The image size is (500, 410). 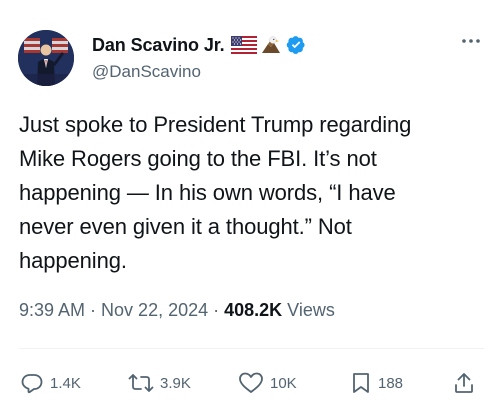 What do you see at coordinates (198, 158) in the screenshot?
I see `tweet-text-line: Mike Rogers going to the FBI. It’s not` at bounding box center [198, 158].